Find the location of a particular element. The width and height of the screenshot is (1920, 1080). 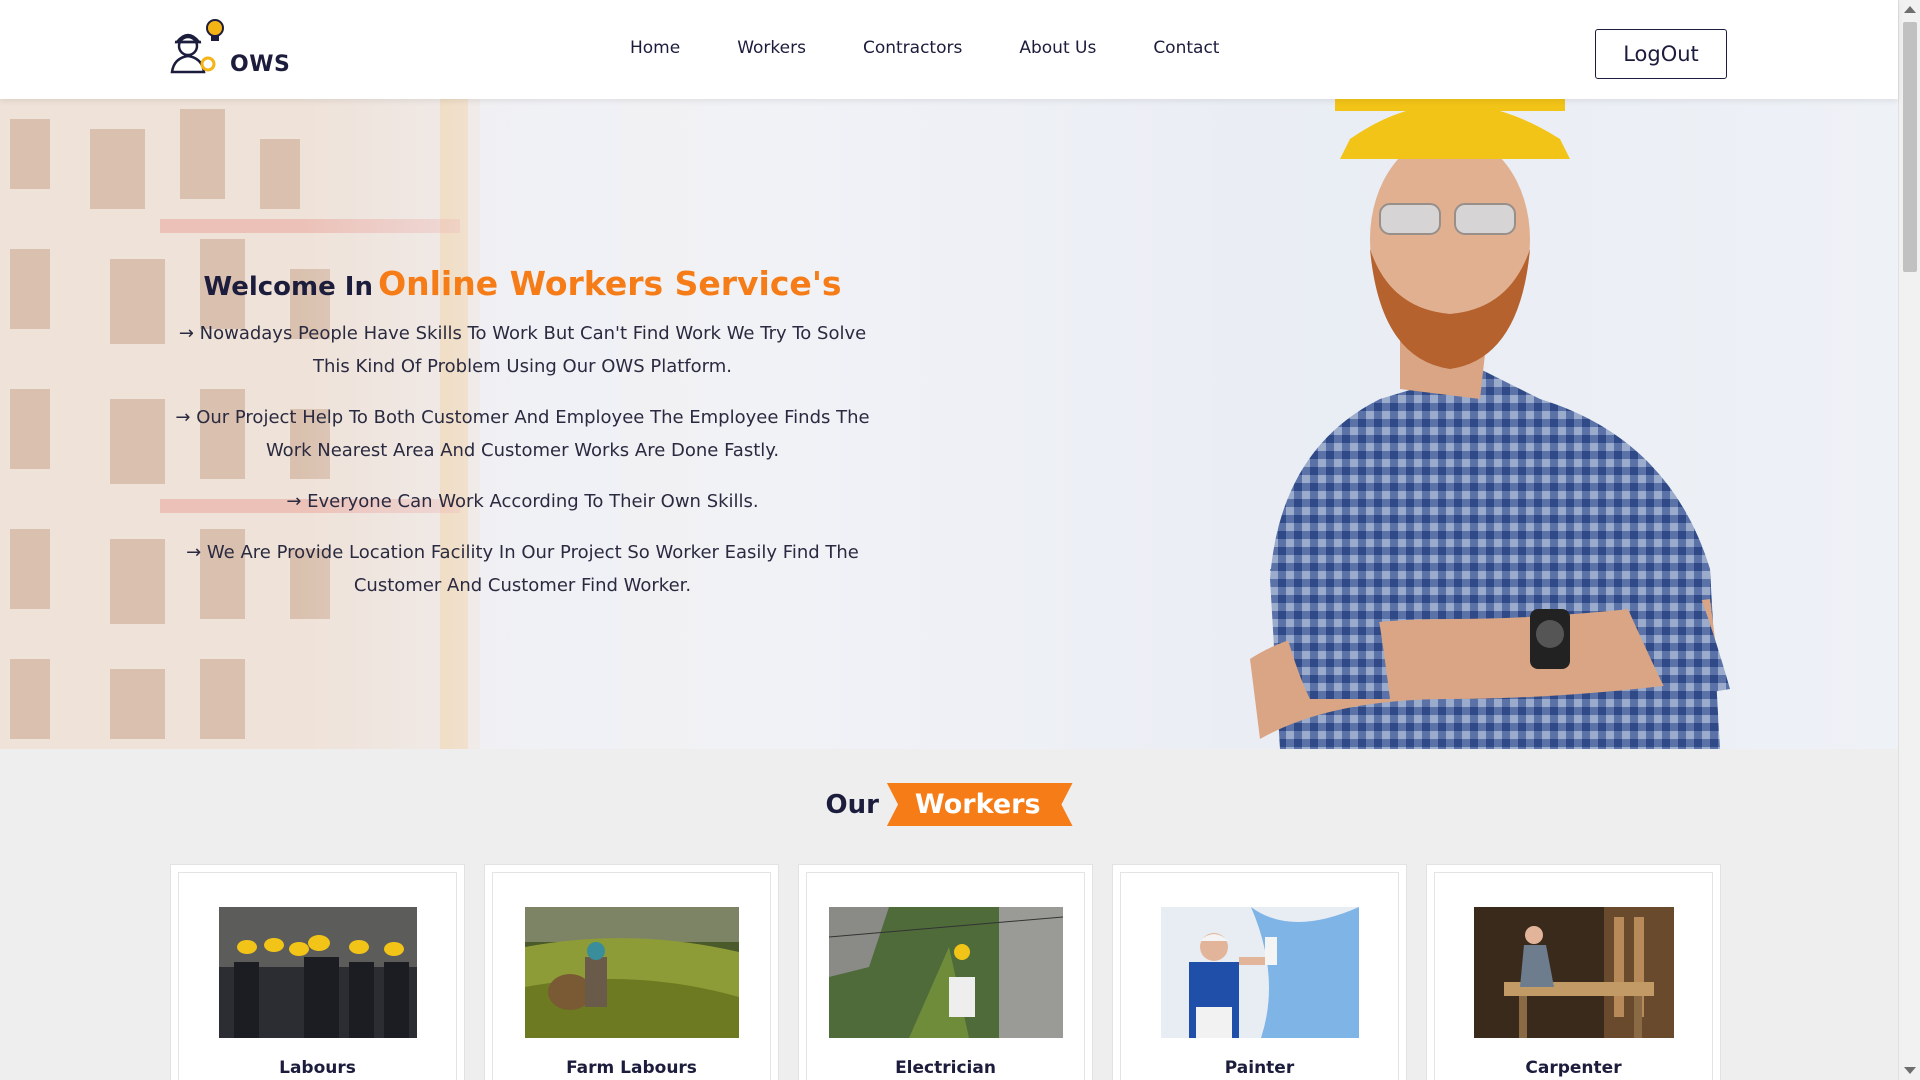

nav-contact: Contact is located at coordinates (1186, 48).